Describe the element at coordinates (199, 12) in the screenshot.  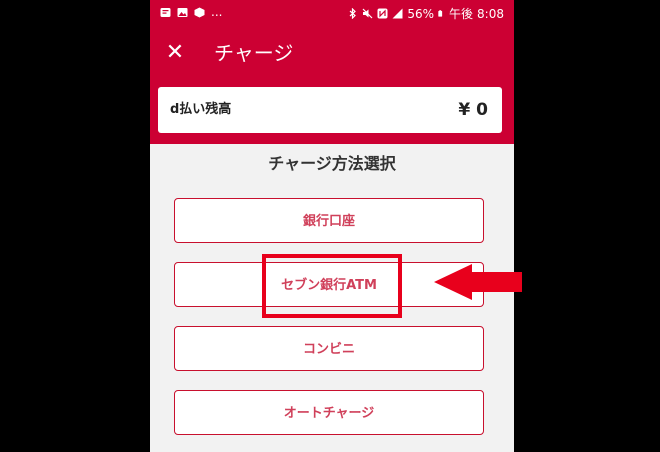
I see `app-icon` at that location.